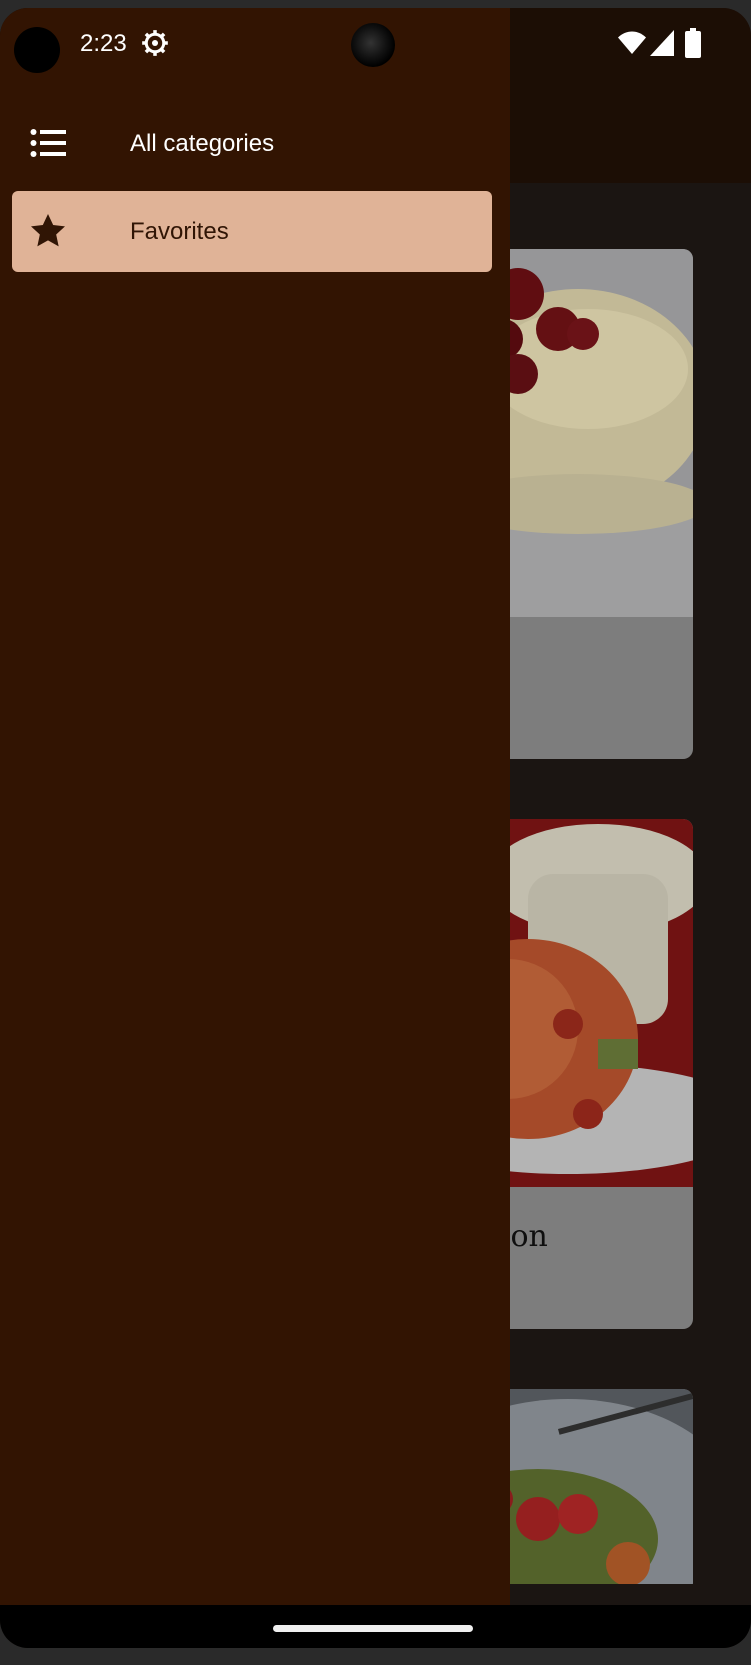 The width and height of the screenshot is (751, 1665). Describe the element at coordinates (103, 43) in the screenshot. I see `status-time: 2:23` at that location.